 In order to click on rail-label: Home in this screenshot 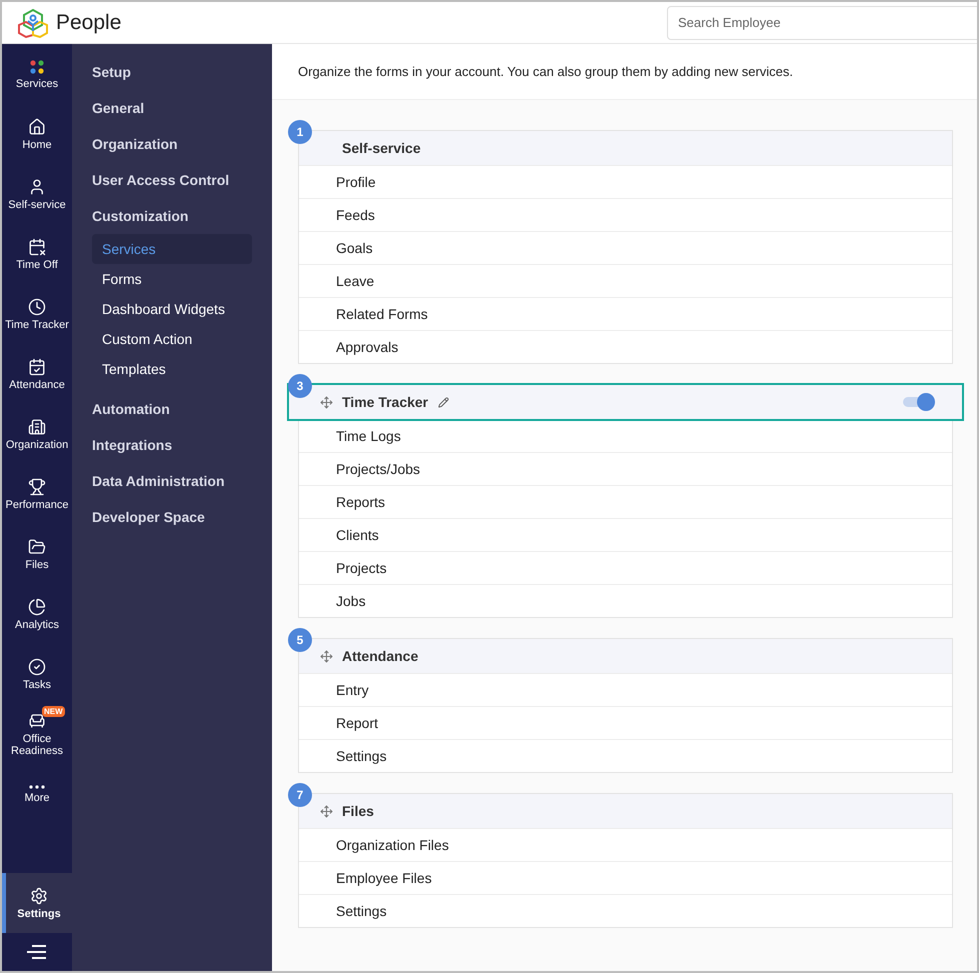, I will do `click(37, 144)`.